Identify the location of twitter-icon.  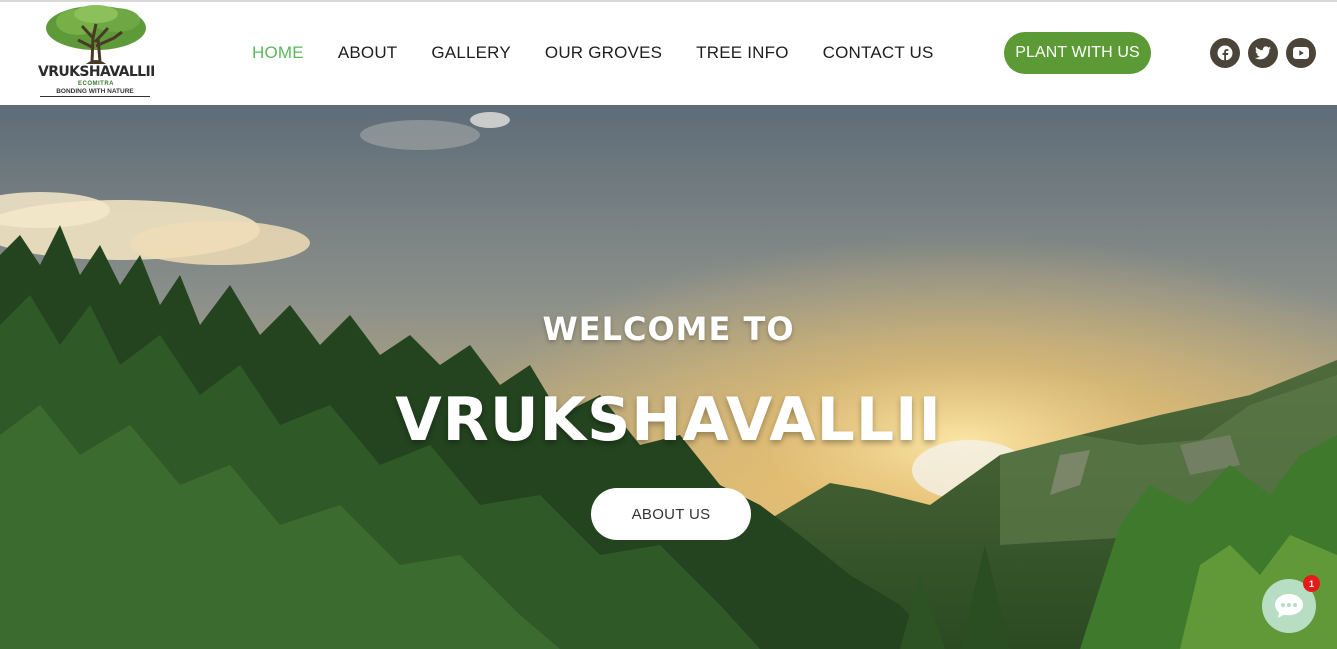
(1263, 53).